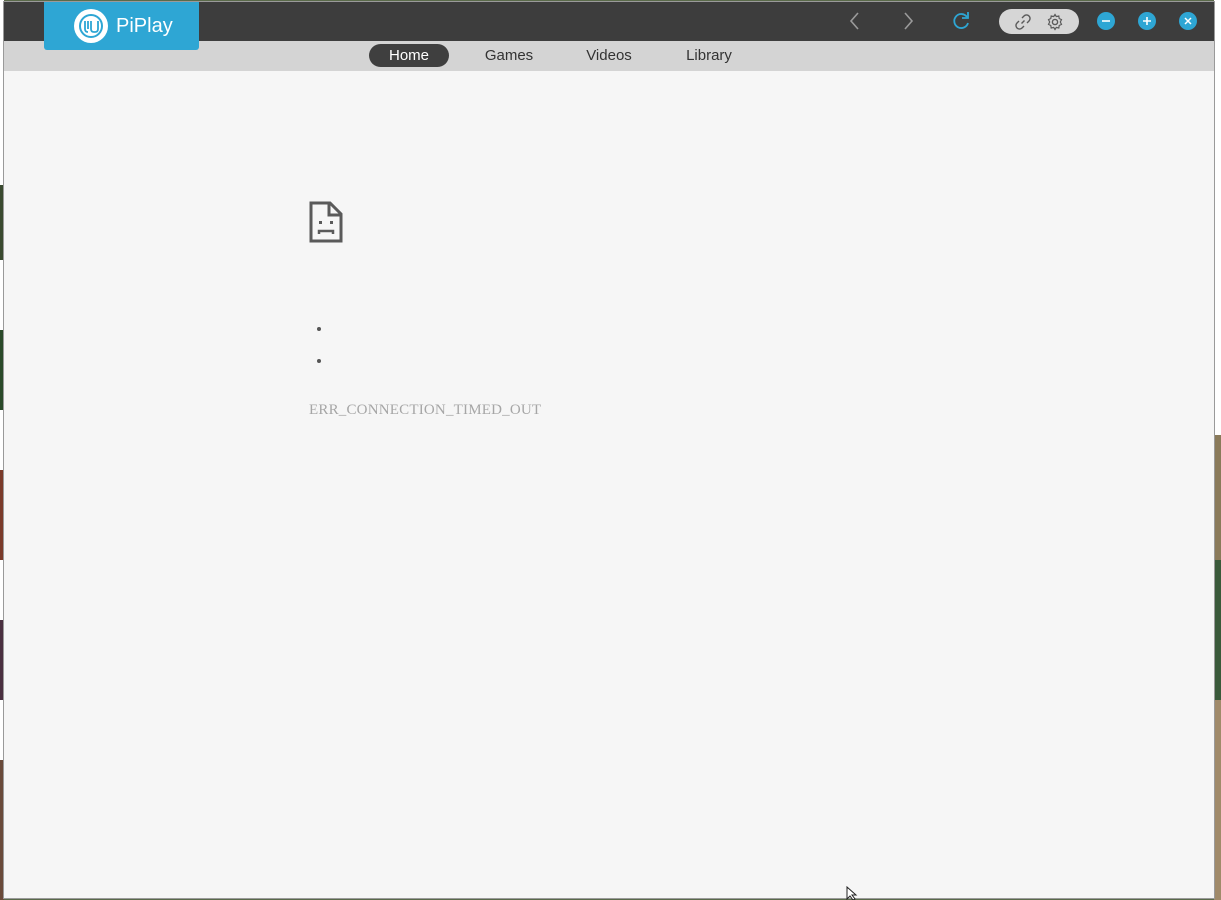  I want to click on minimize-button, so click(1106, 21).